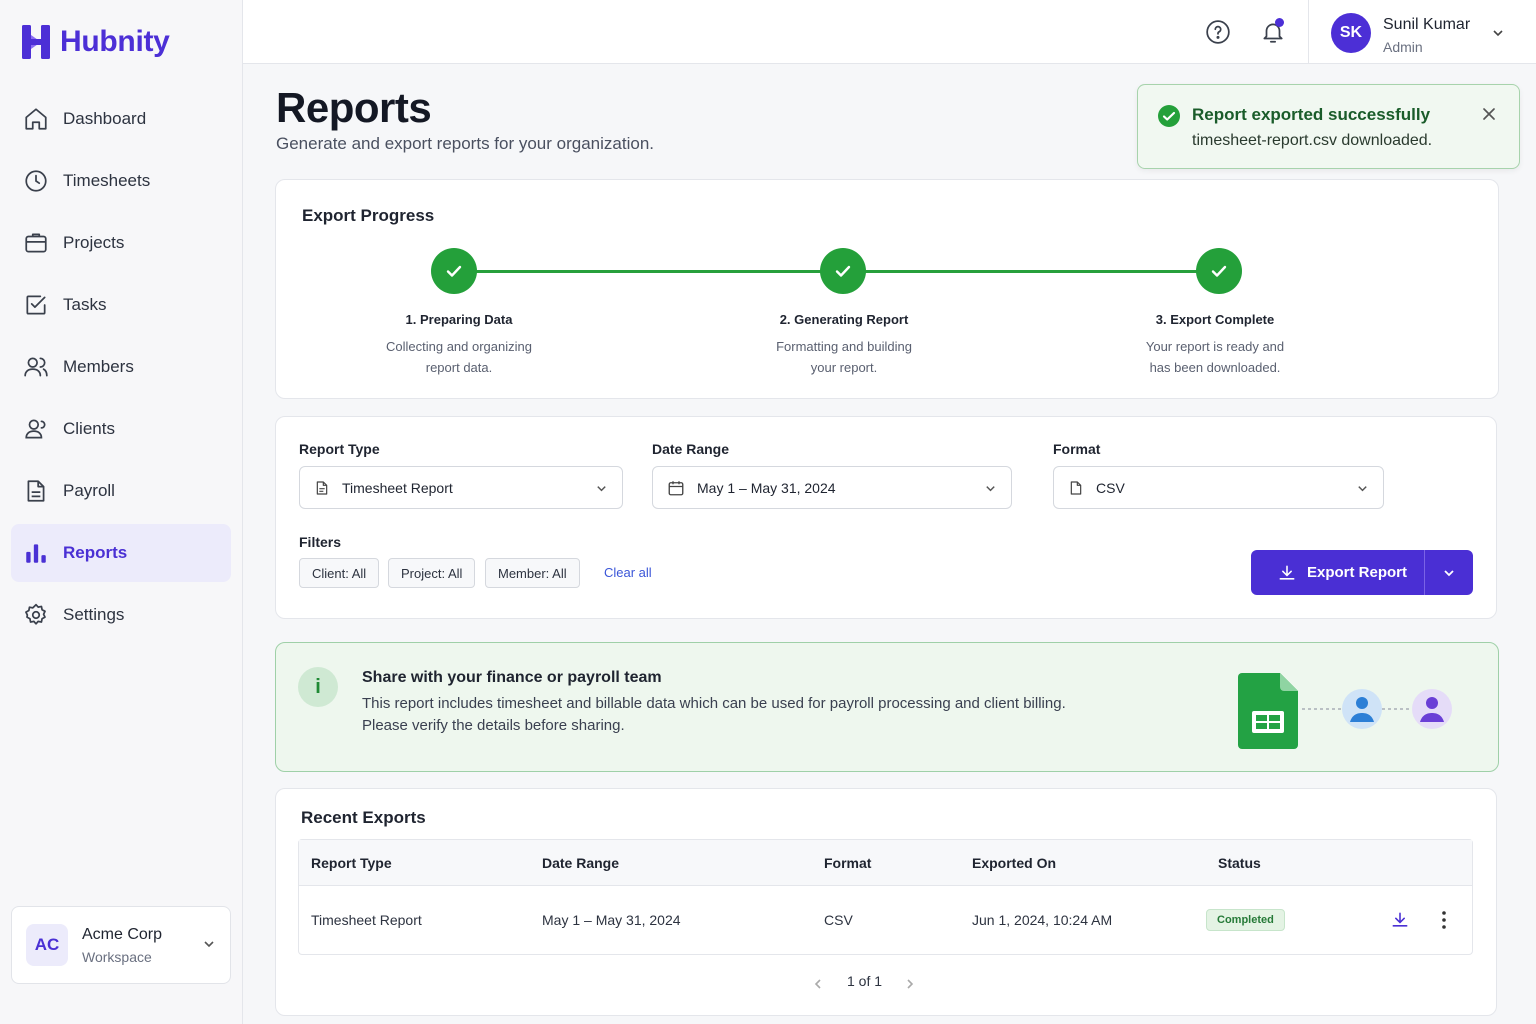  What do you see at coordinates (47, 945) in the screenshot?
I see `workspace-avatar: AC` at bounding box center [47, 945].